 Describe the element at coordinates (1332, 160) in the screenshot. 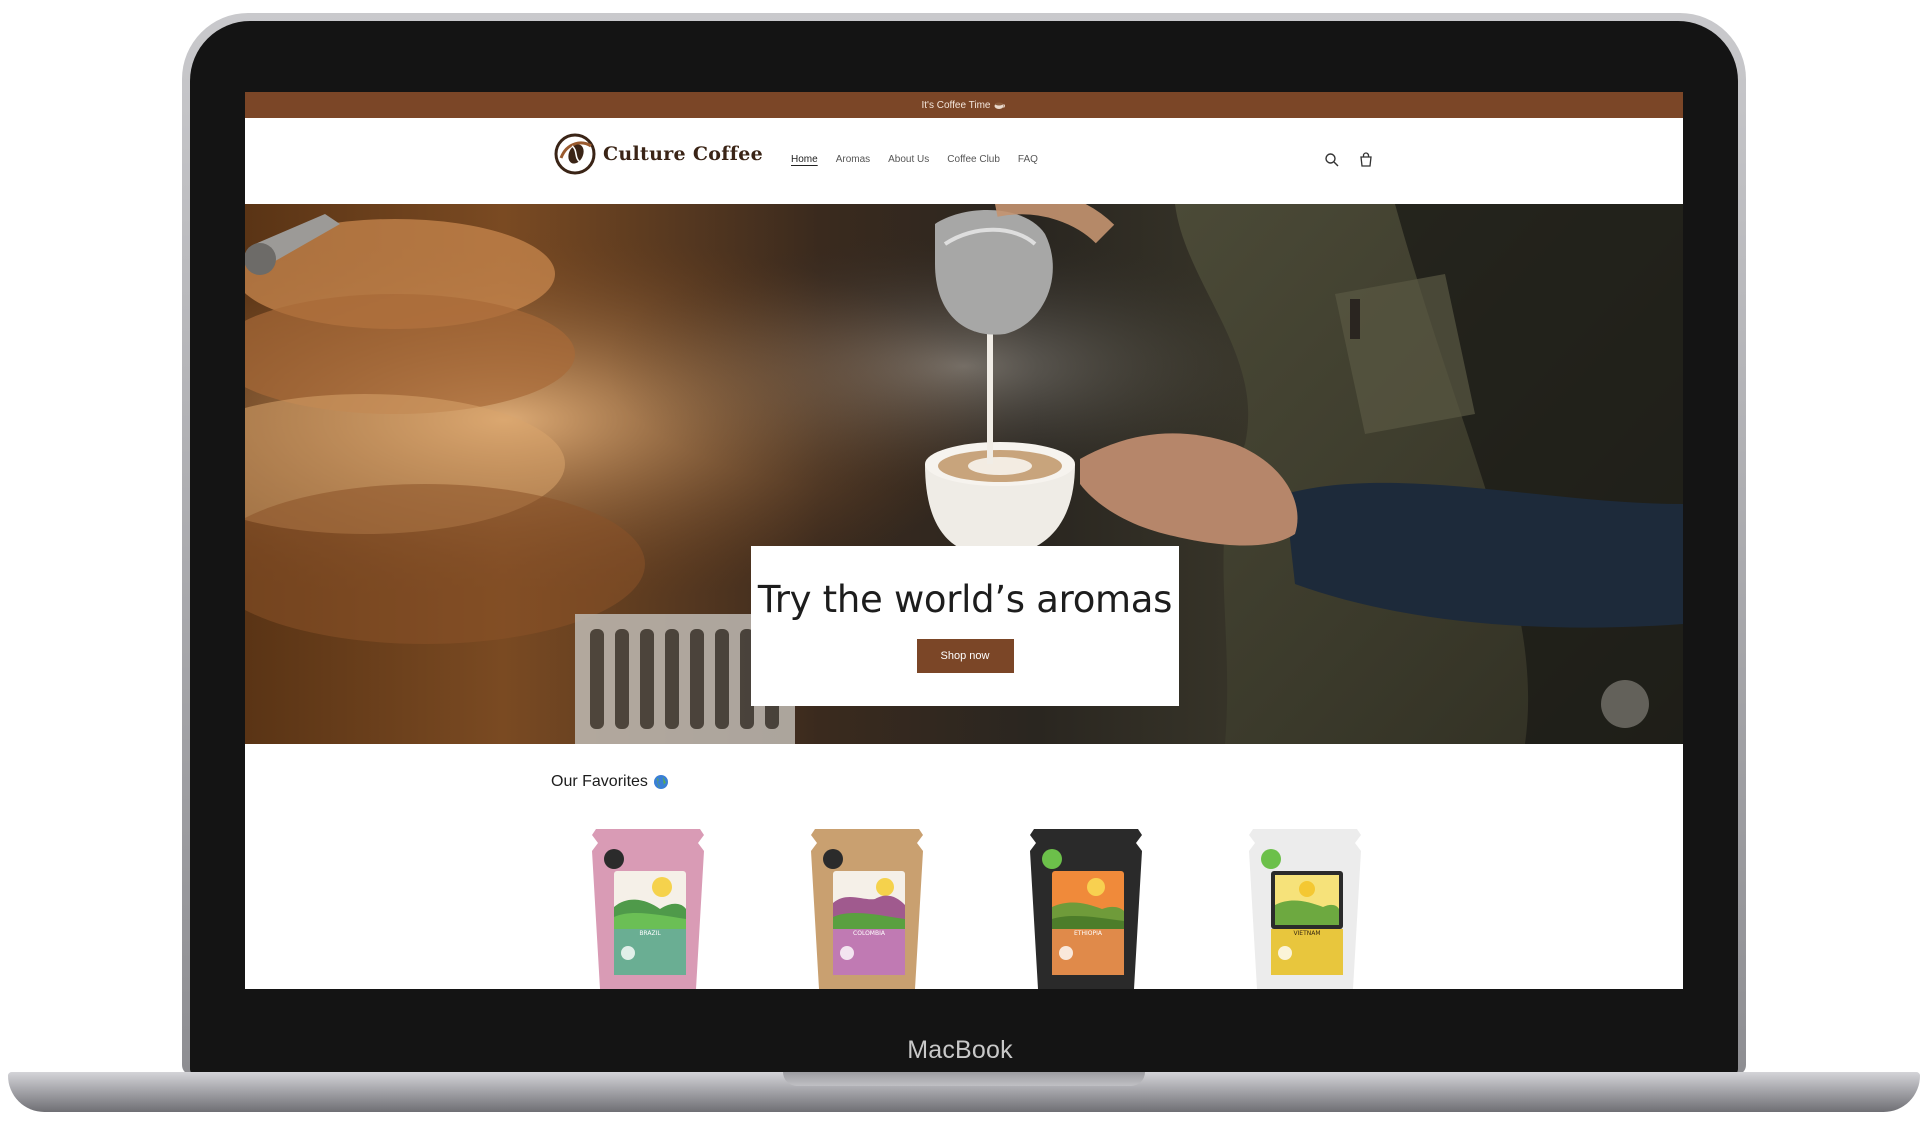

I see `search-icon` at that location.